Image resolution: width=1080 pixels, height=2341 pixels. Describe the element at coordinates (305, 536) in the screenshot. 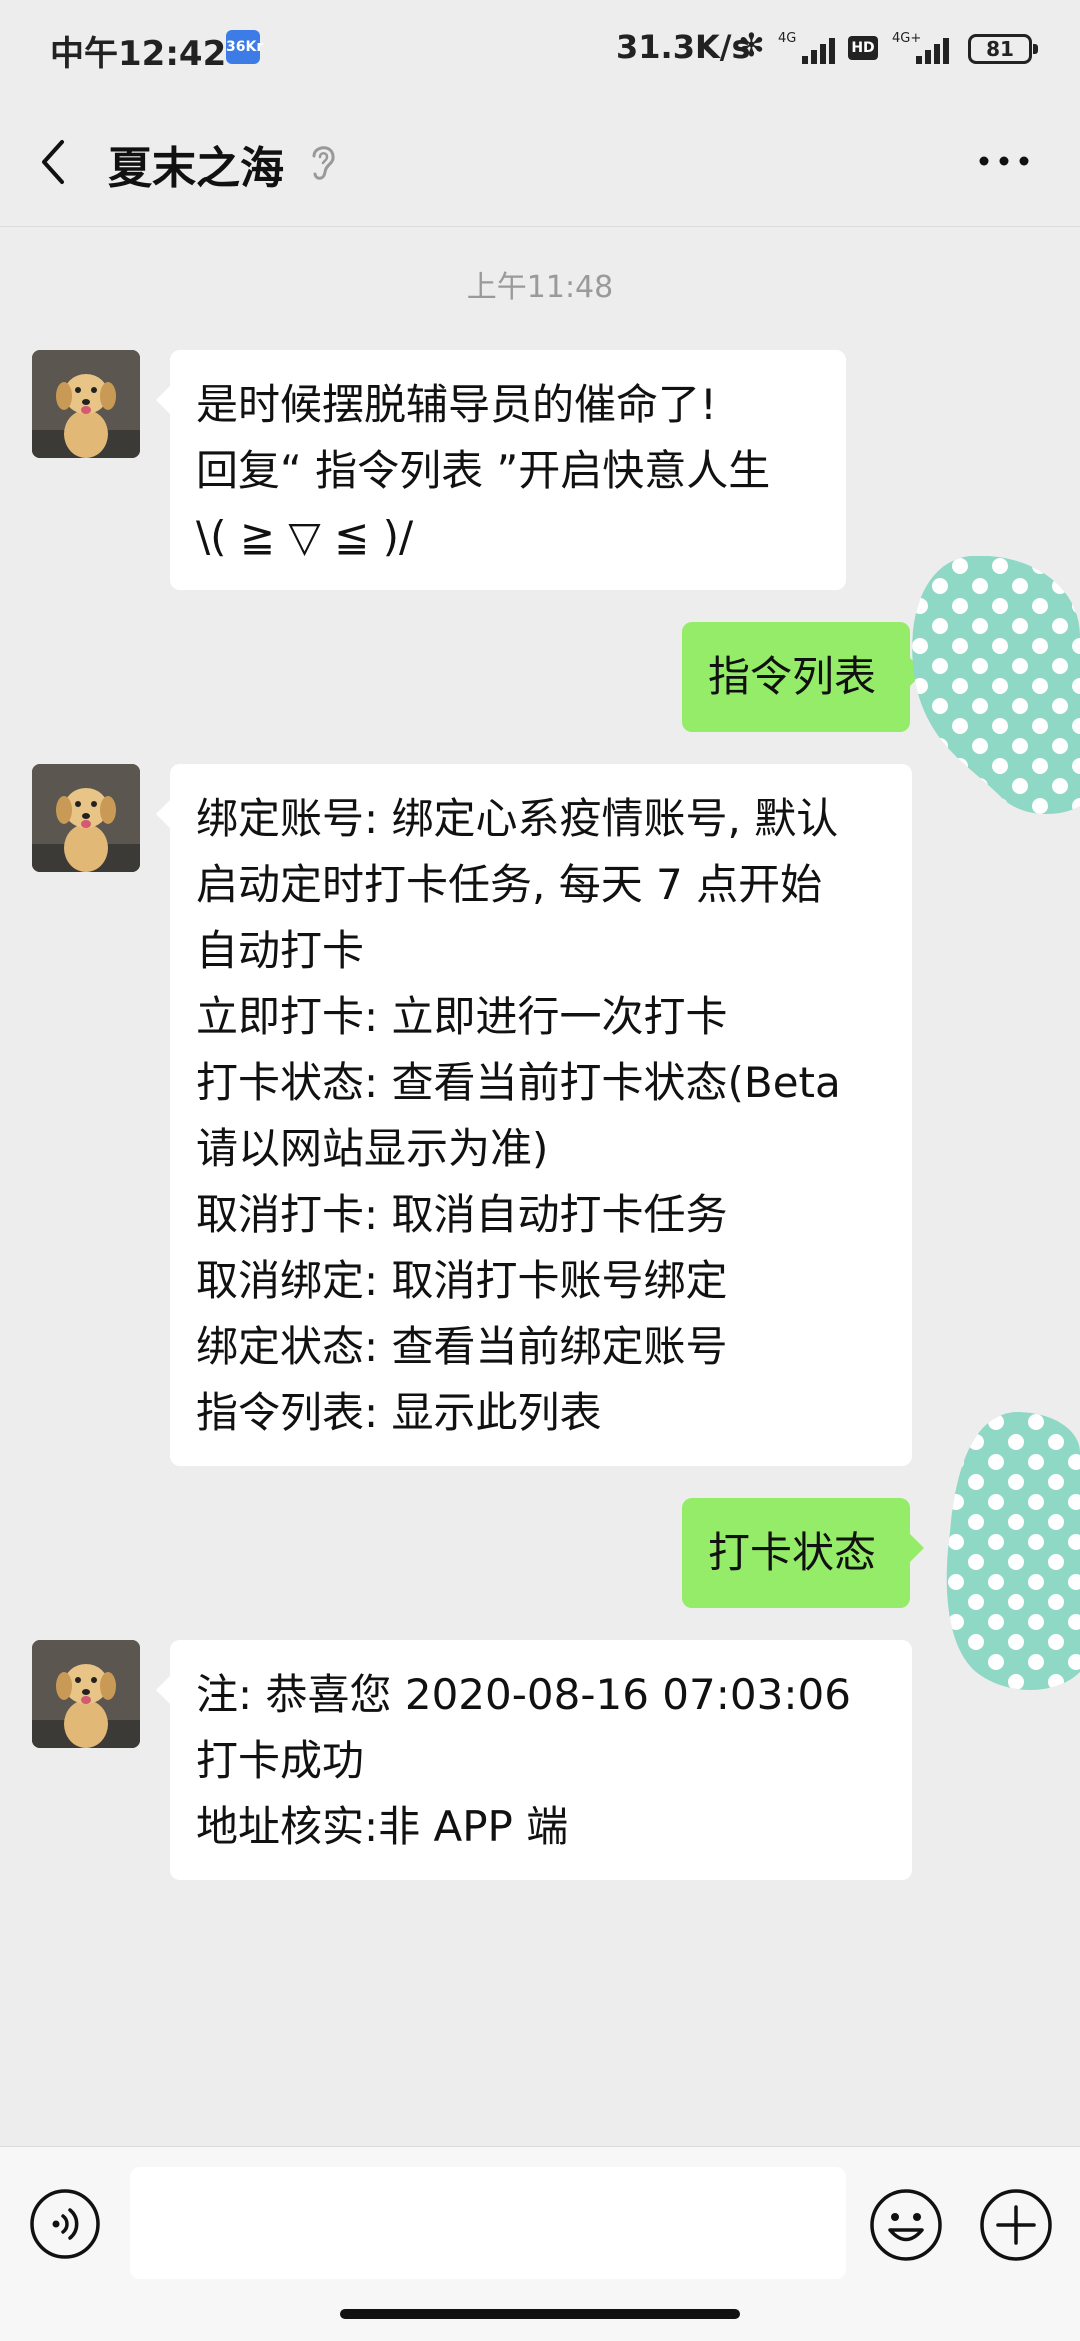

I see `message-line: \( ≧ ▽ ≦ )/` at that location.